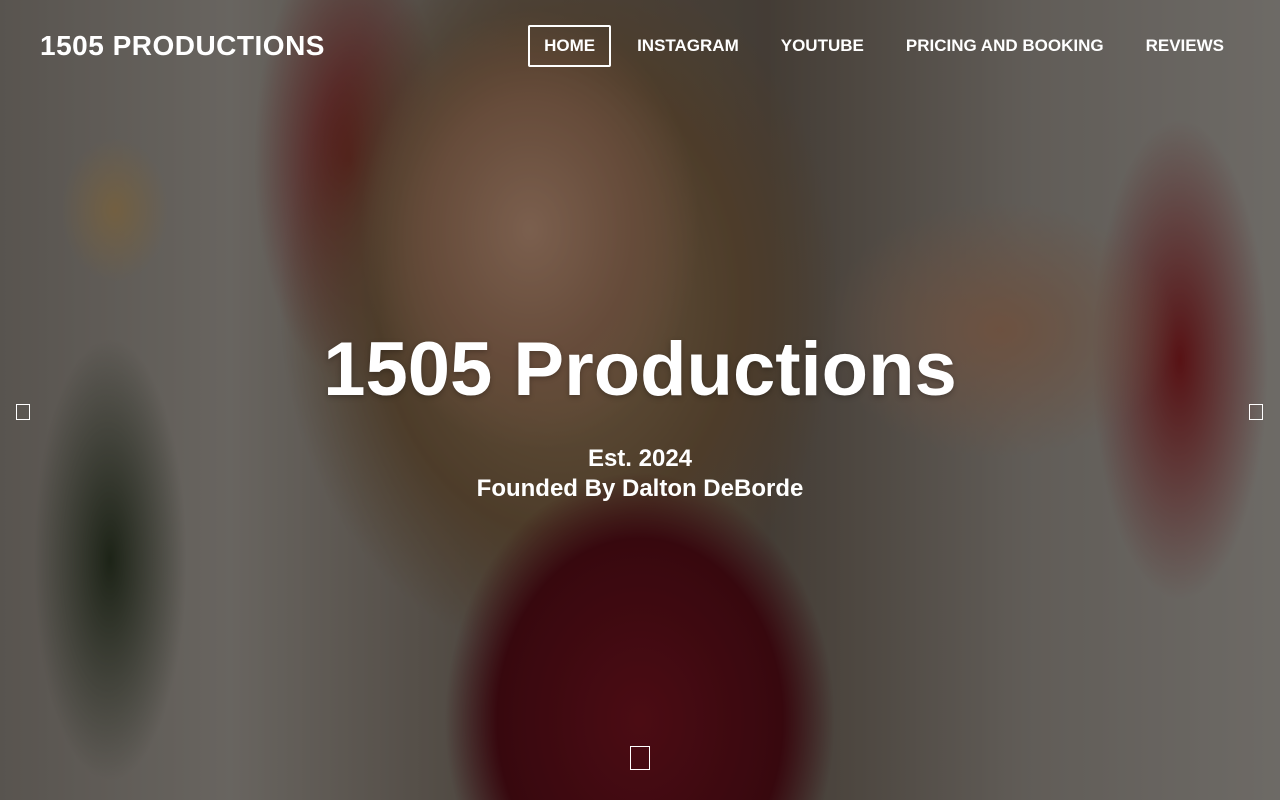 The width and height of the screenshot is (1280, 800). What do you see at coordinates (640, 369) in the screenshot?
I see `hero-title: 1505 Productions` at bounding box center [640, 369].